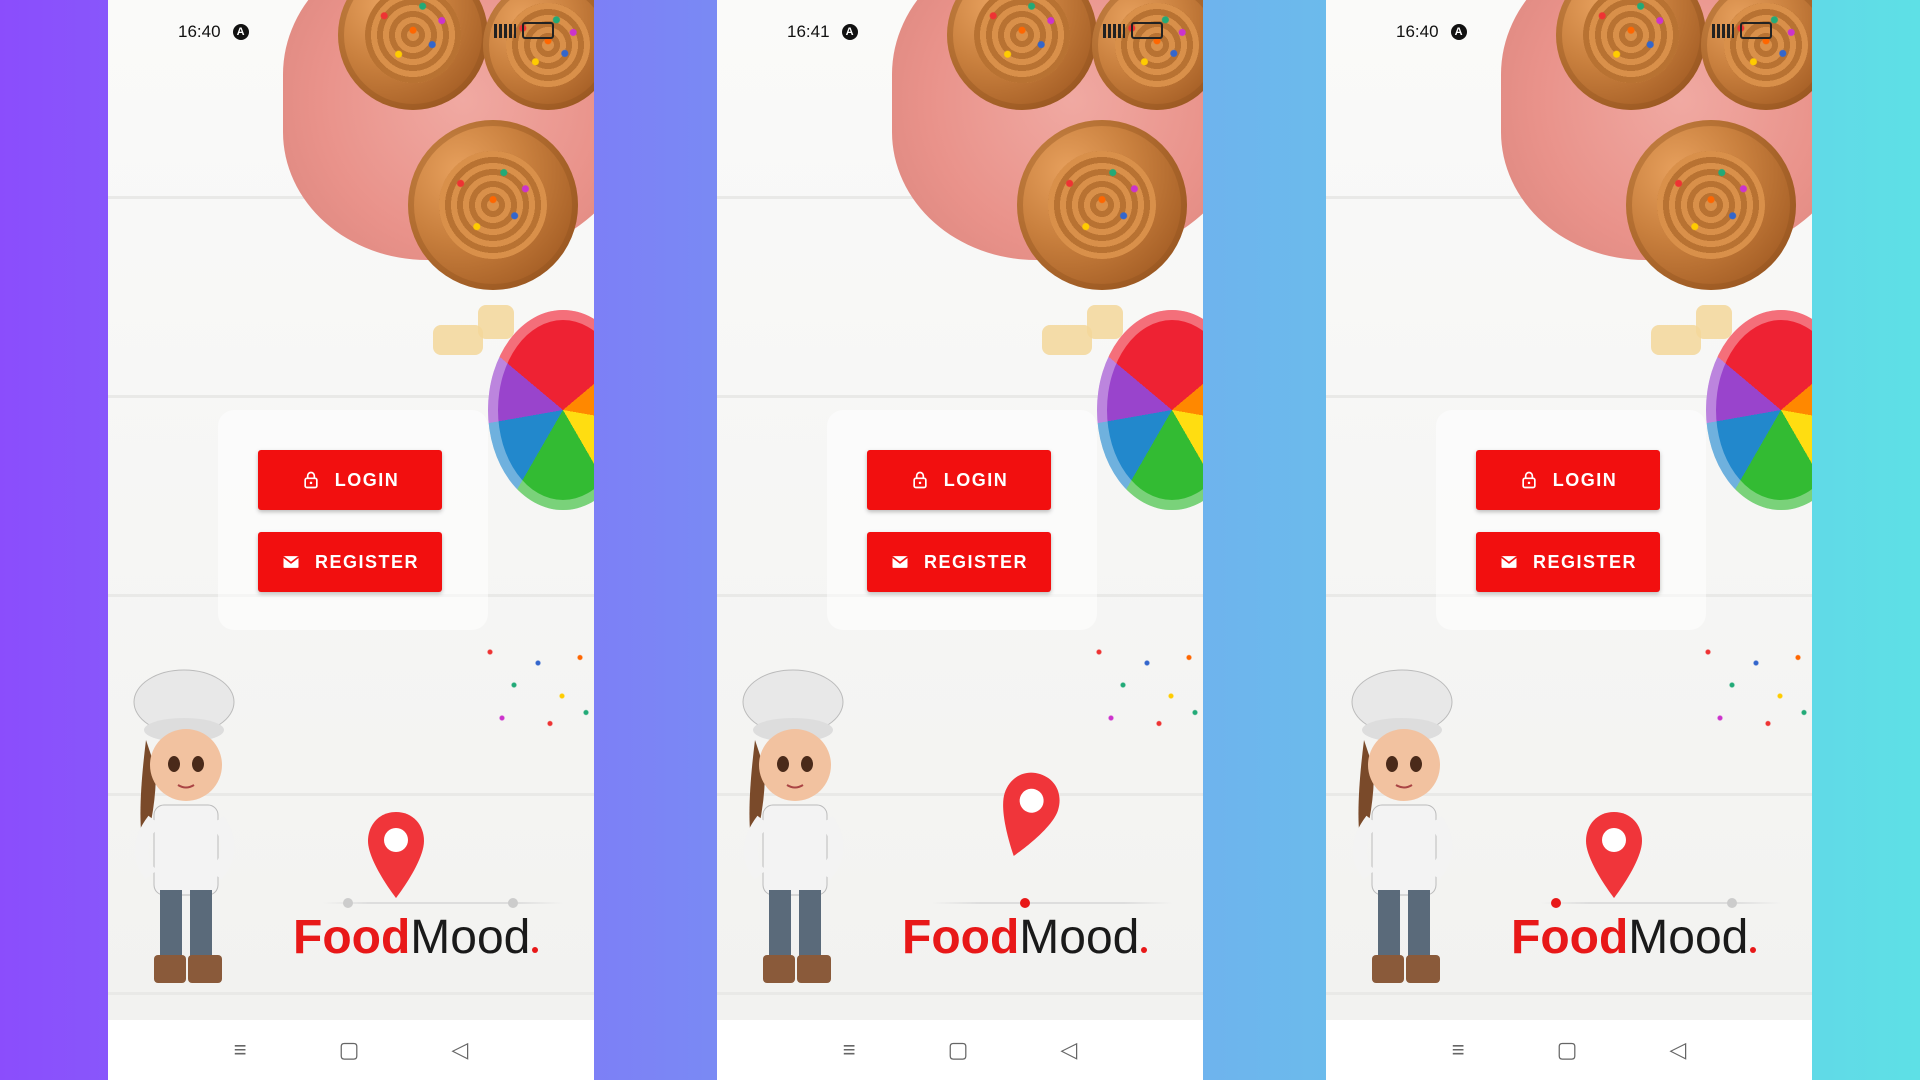  I want to click on status-bar: 16:41 A, so click(822, 32).